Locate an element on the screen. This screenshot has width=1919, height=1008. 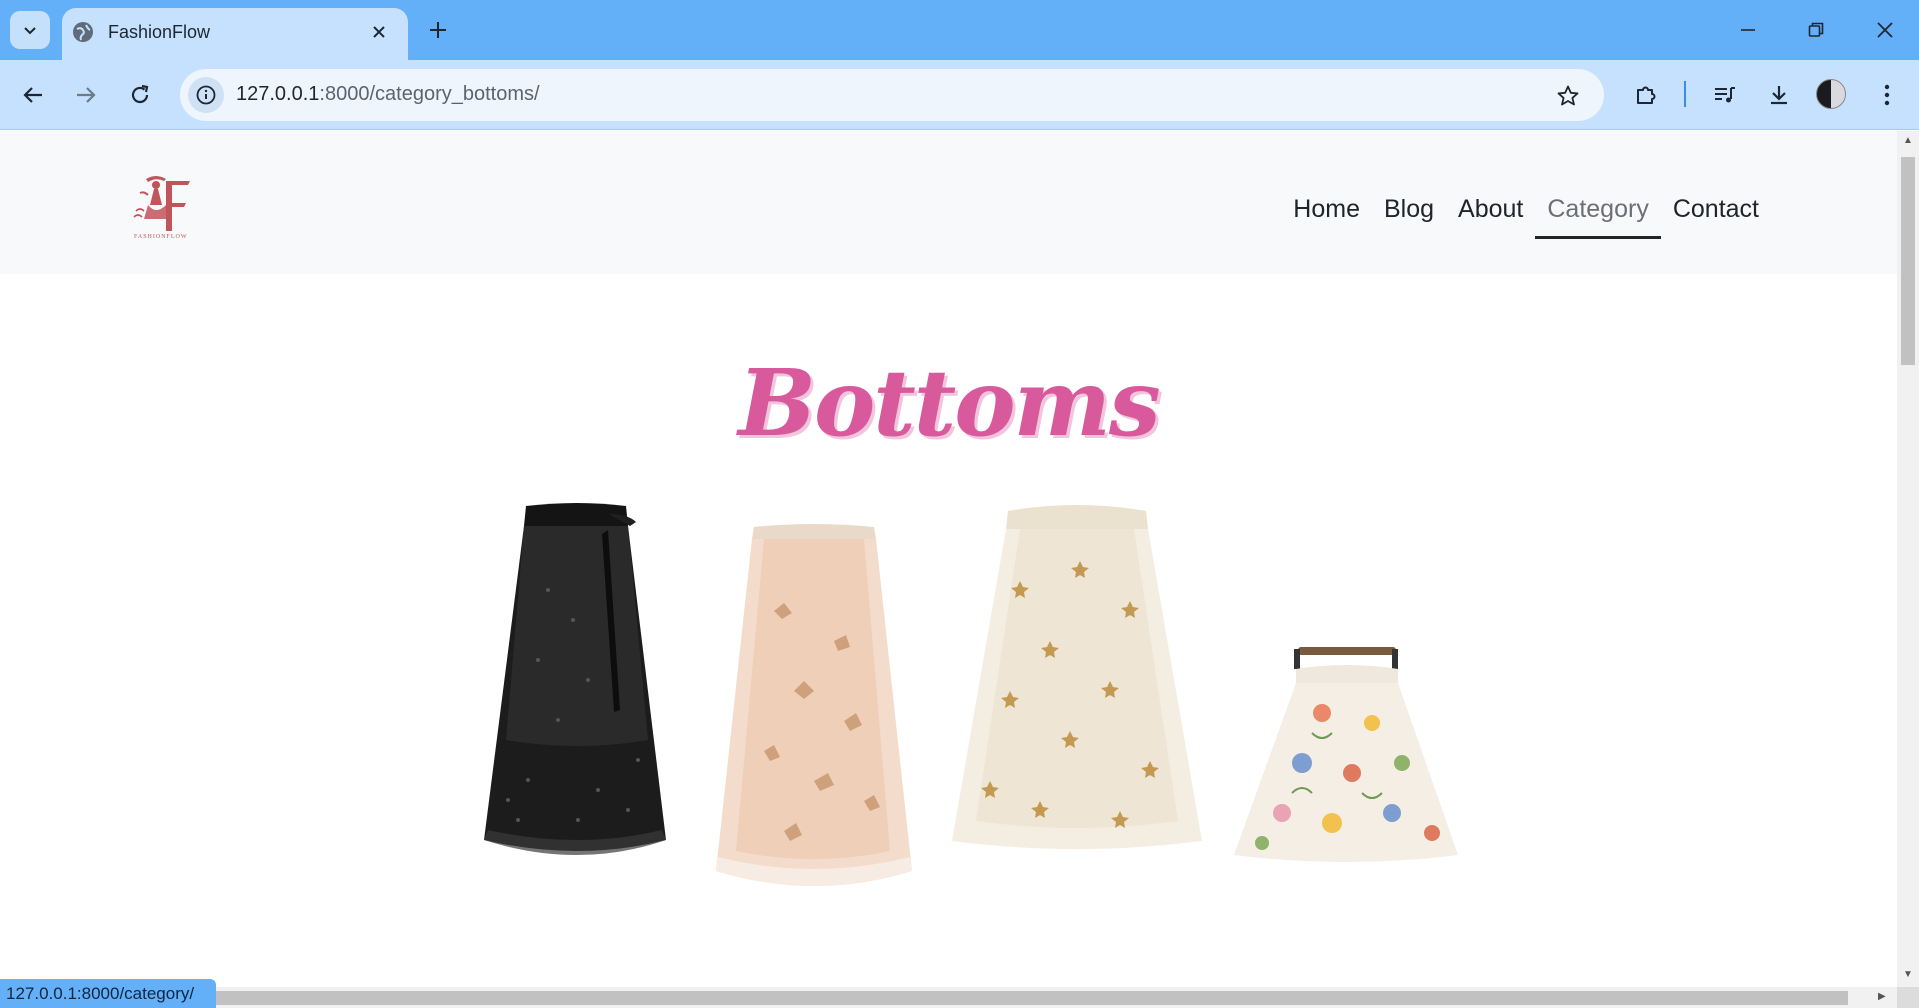
close-window-button is located at coordinates (1885, 30).